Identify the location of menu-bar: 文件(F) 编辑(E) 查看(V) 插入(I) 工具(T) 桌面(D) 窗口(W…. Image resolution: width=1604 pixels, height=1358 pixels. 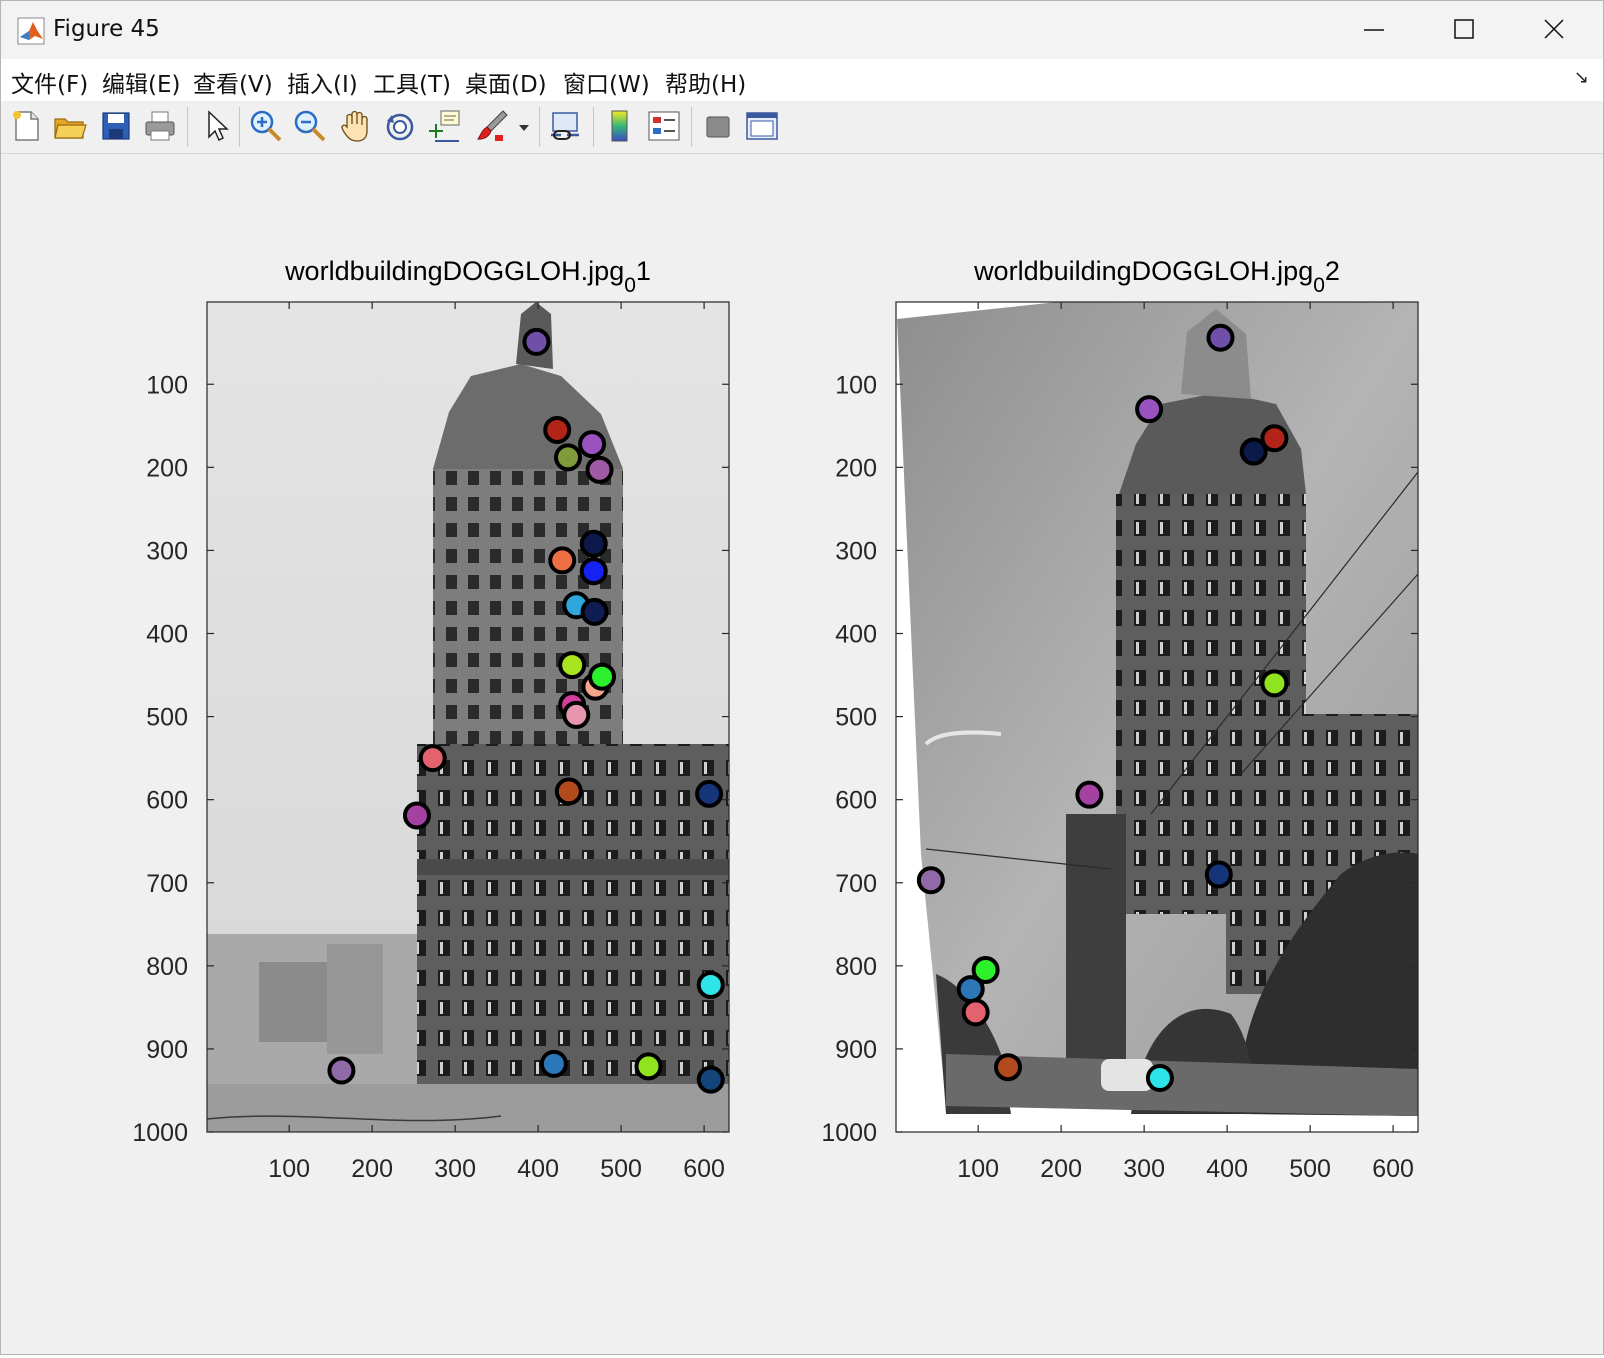
(802, 80).